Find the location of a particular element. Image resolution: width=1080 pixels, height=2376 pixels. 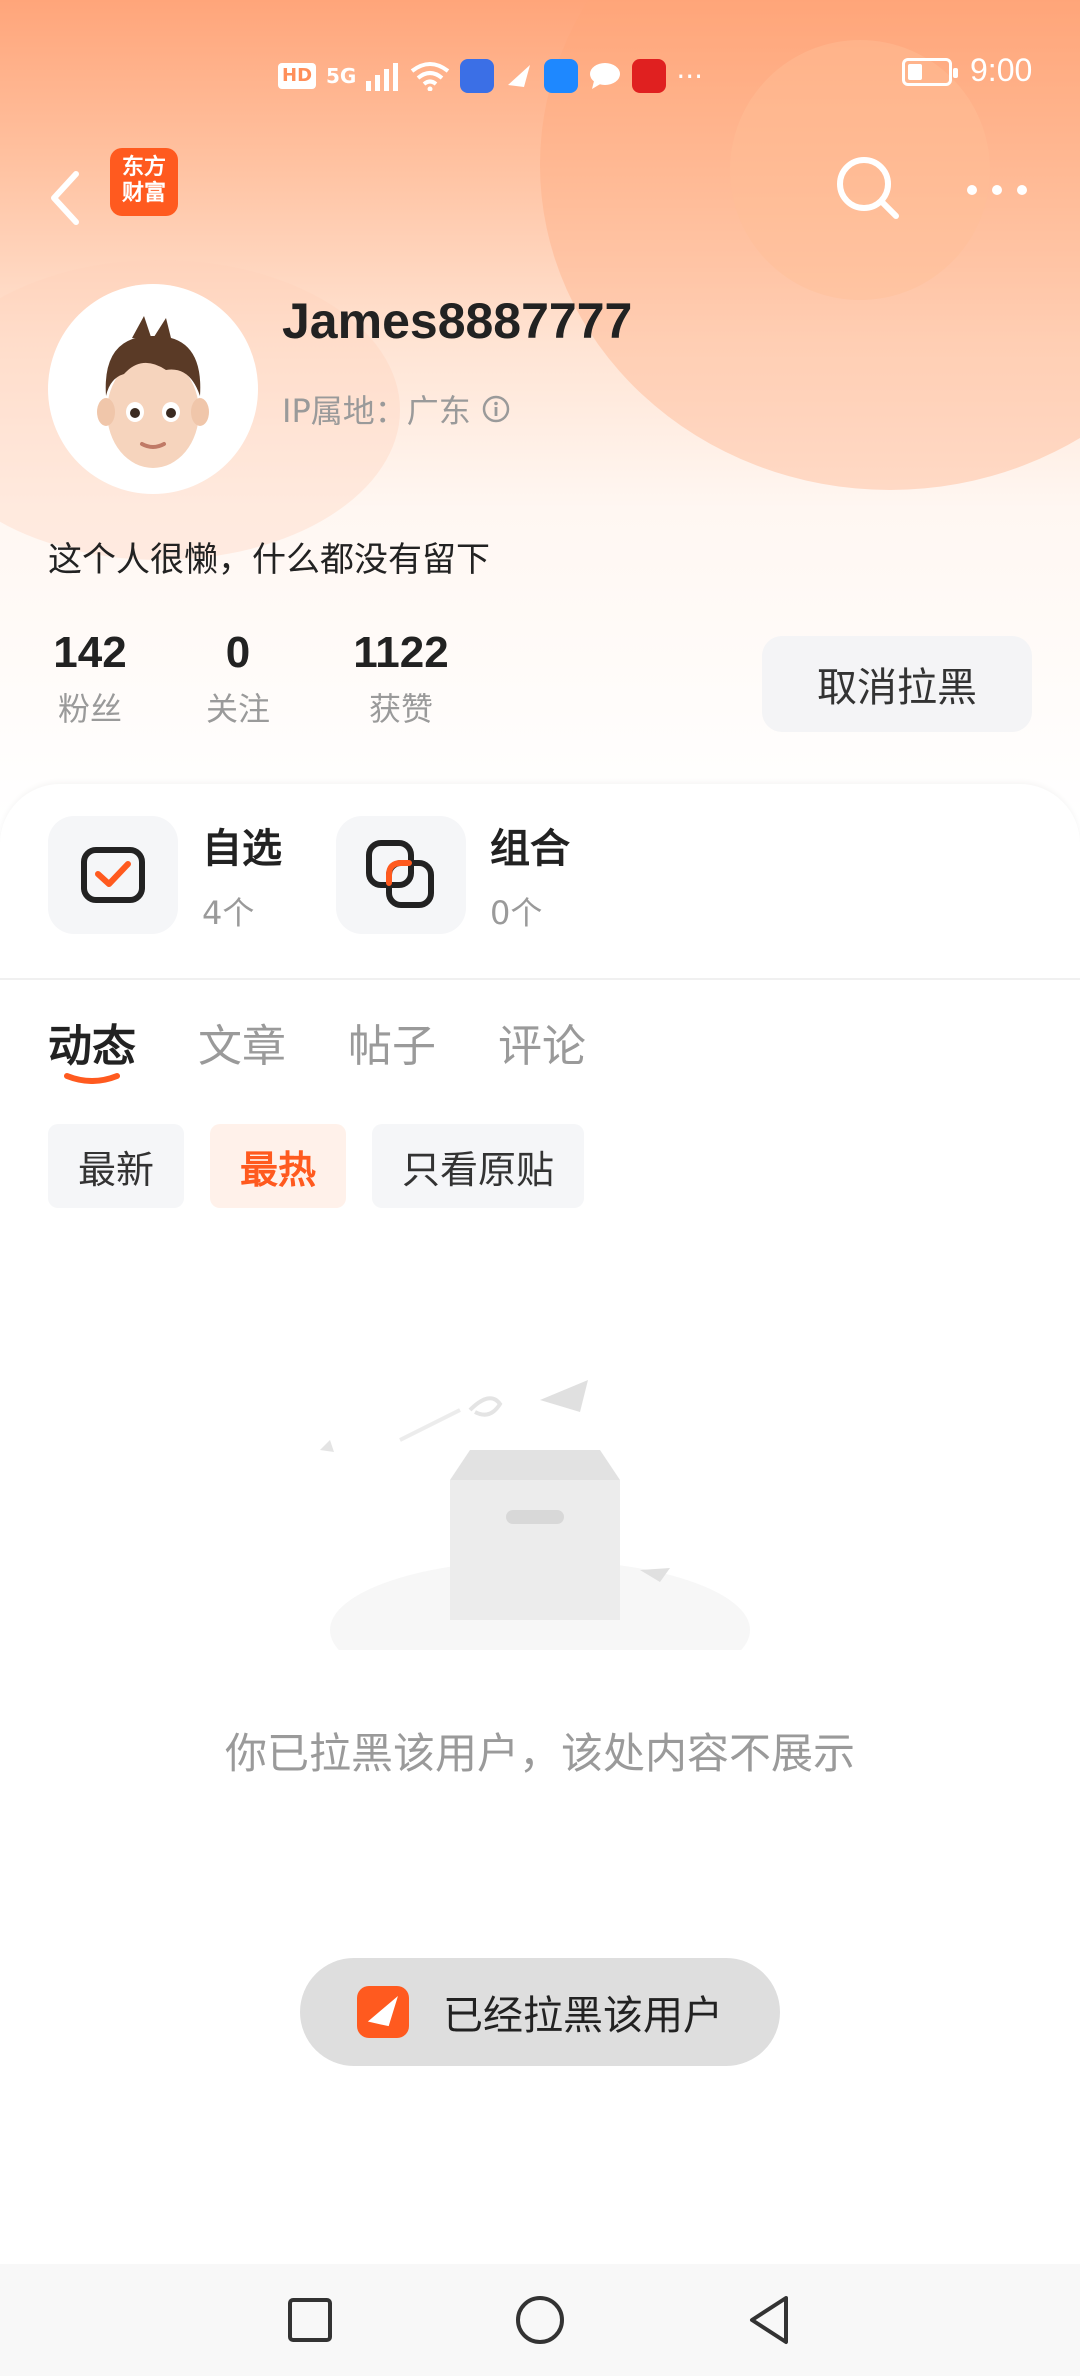

tab-label: 文章 is located at coordinates (242, 1046).